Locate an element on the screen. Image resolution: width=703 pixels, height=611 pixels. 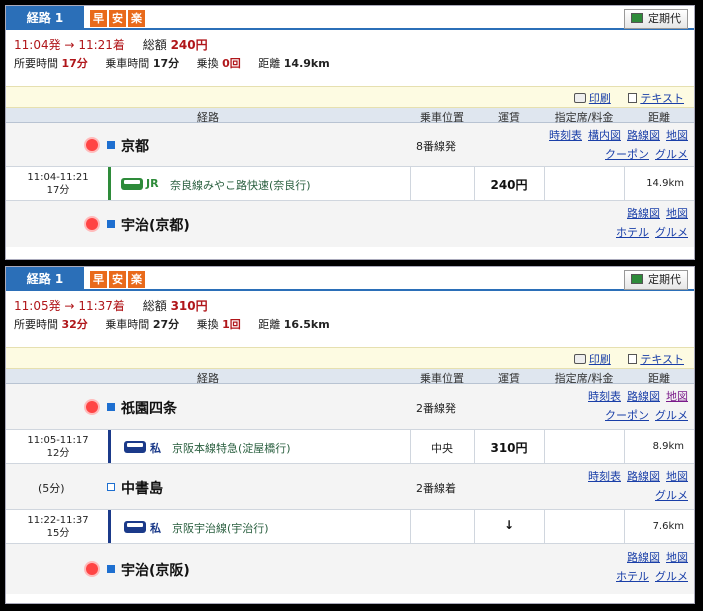
segment-time: 11:05-11:17 12分 is located at coordinates (58, 447).